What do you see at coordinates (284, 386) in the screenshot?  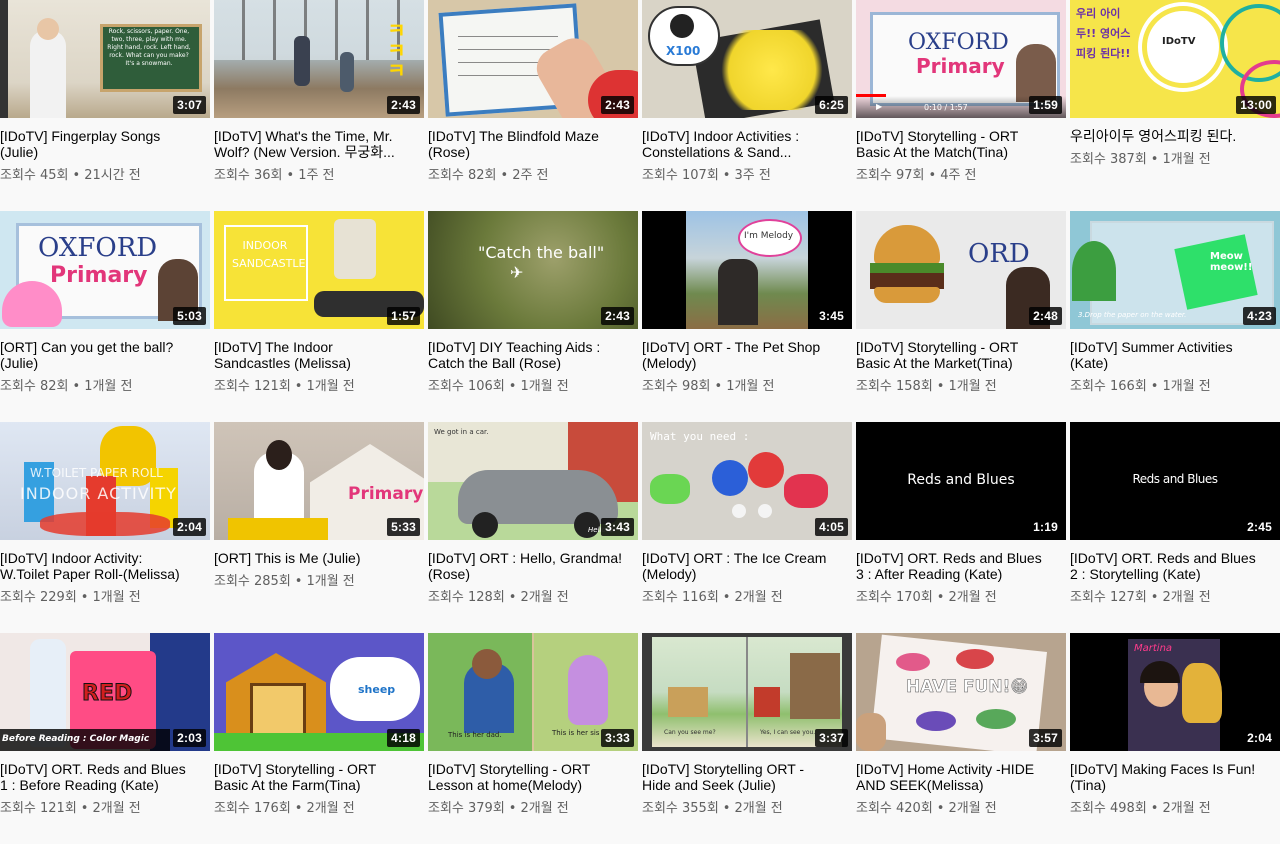 I see `video-meta: 조회수 121회 • 1개월 전` at bounding box center [284, 386].